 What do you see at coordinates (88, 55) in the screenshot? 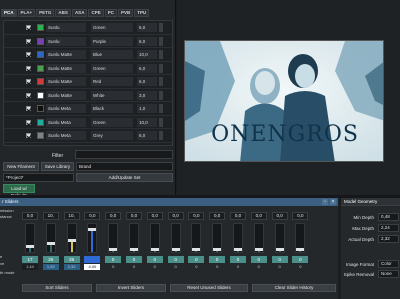
I see `filament-row: Sunlu Matte Blue 10,0` at bounding box center [88, 55].